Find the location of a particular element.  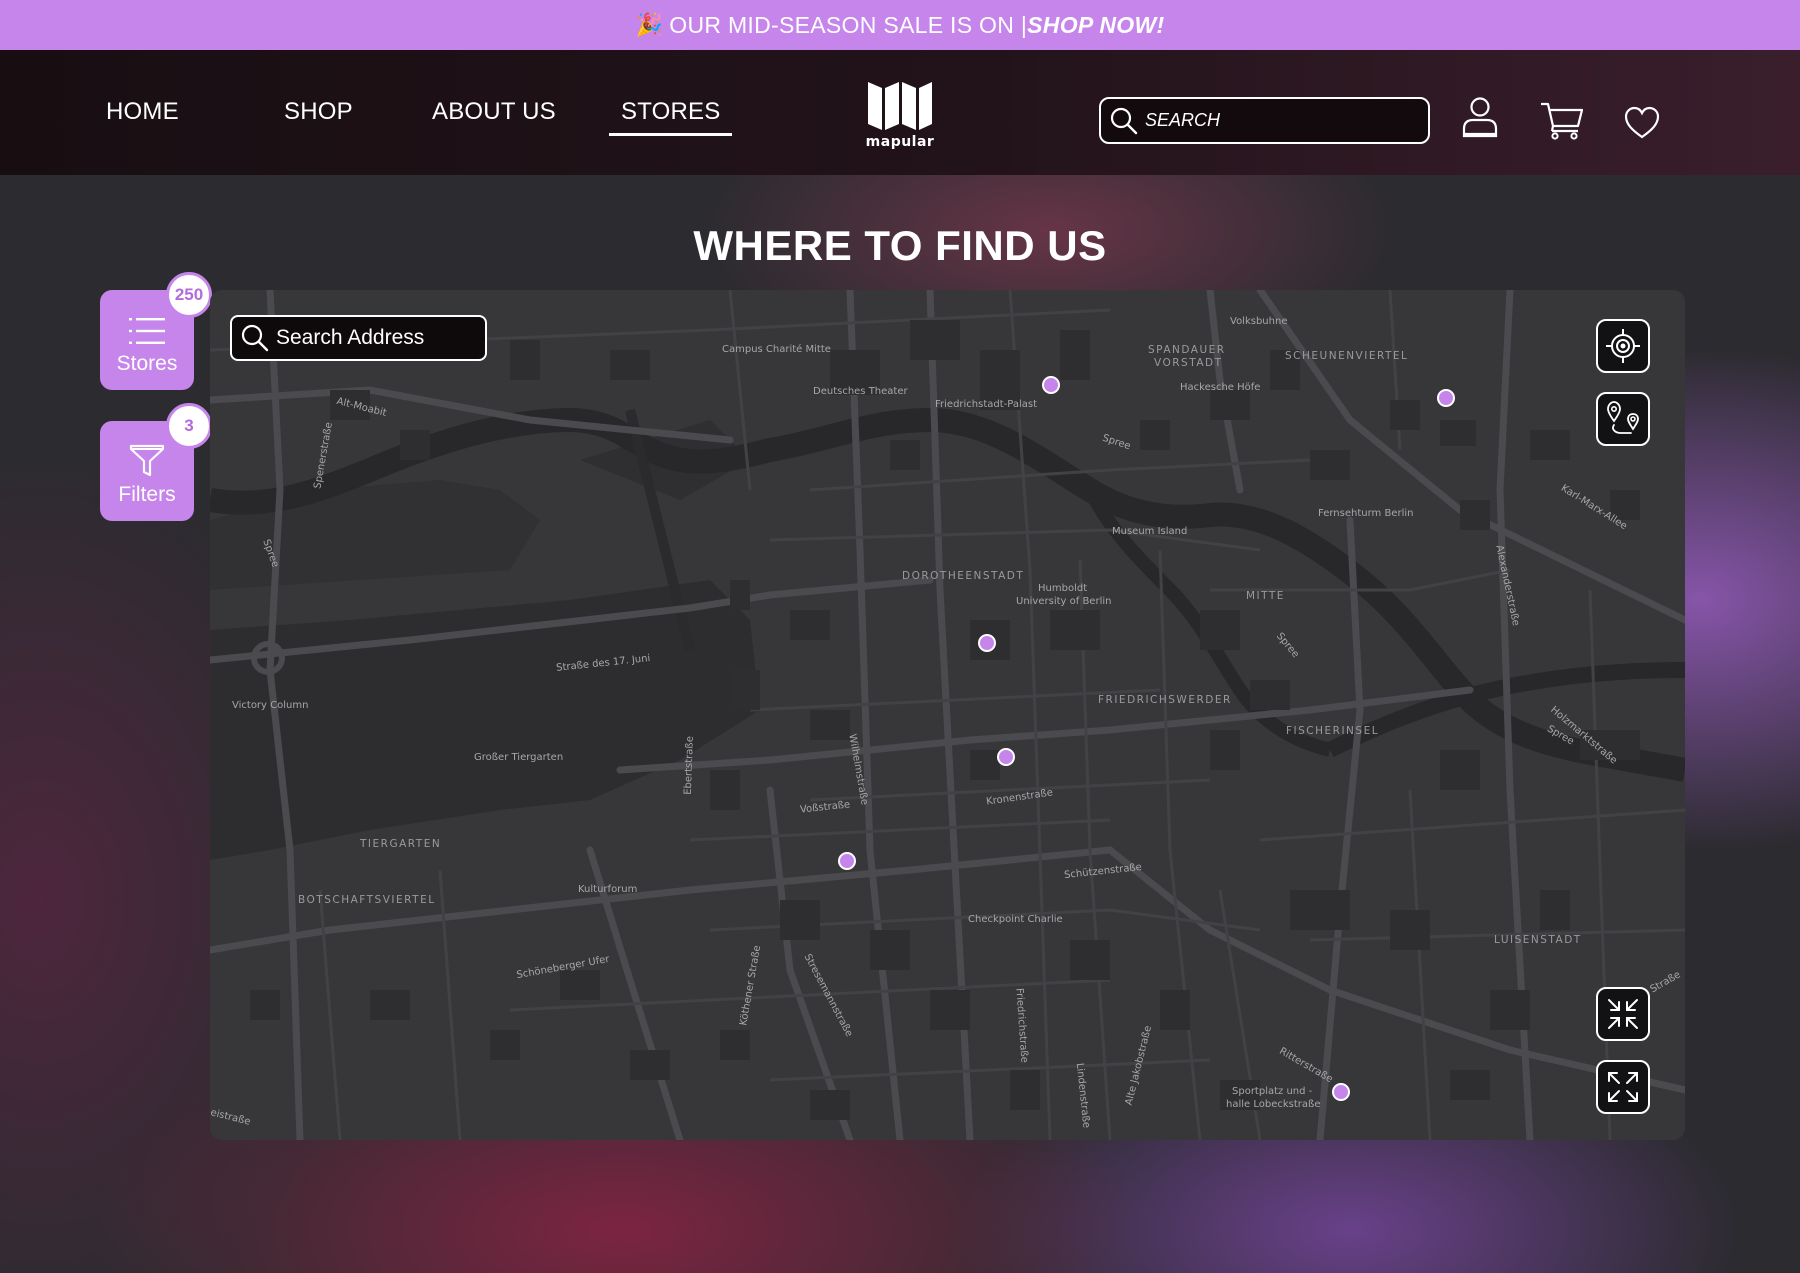

filters-label: Filters is located at coordinates (147, 494).